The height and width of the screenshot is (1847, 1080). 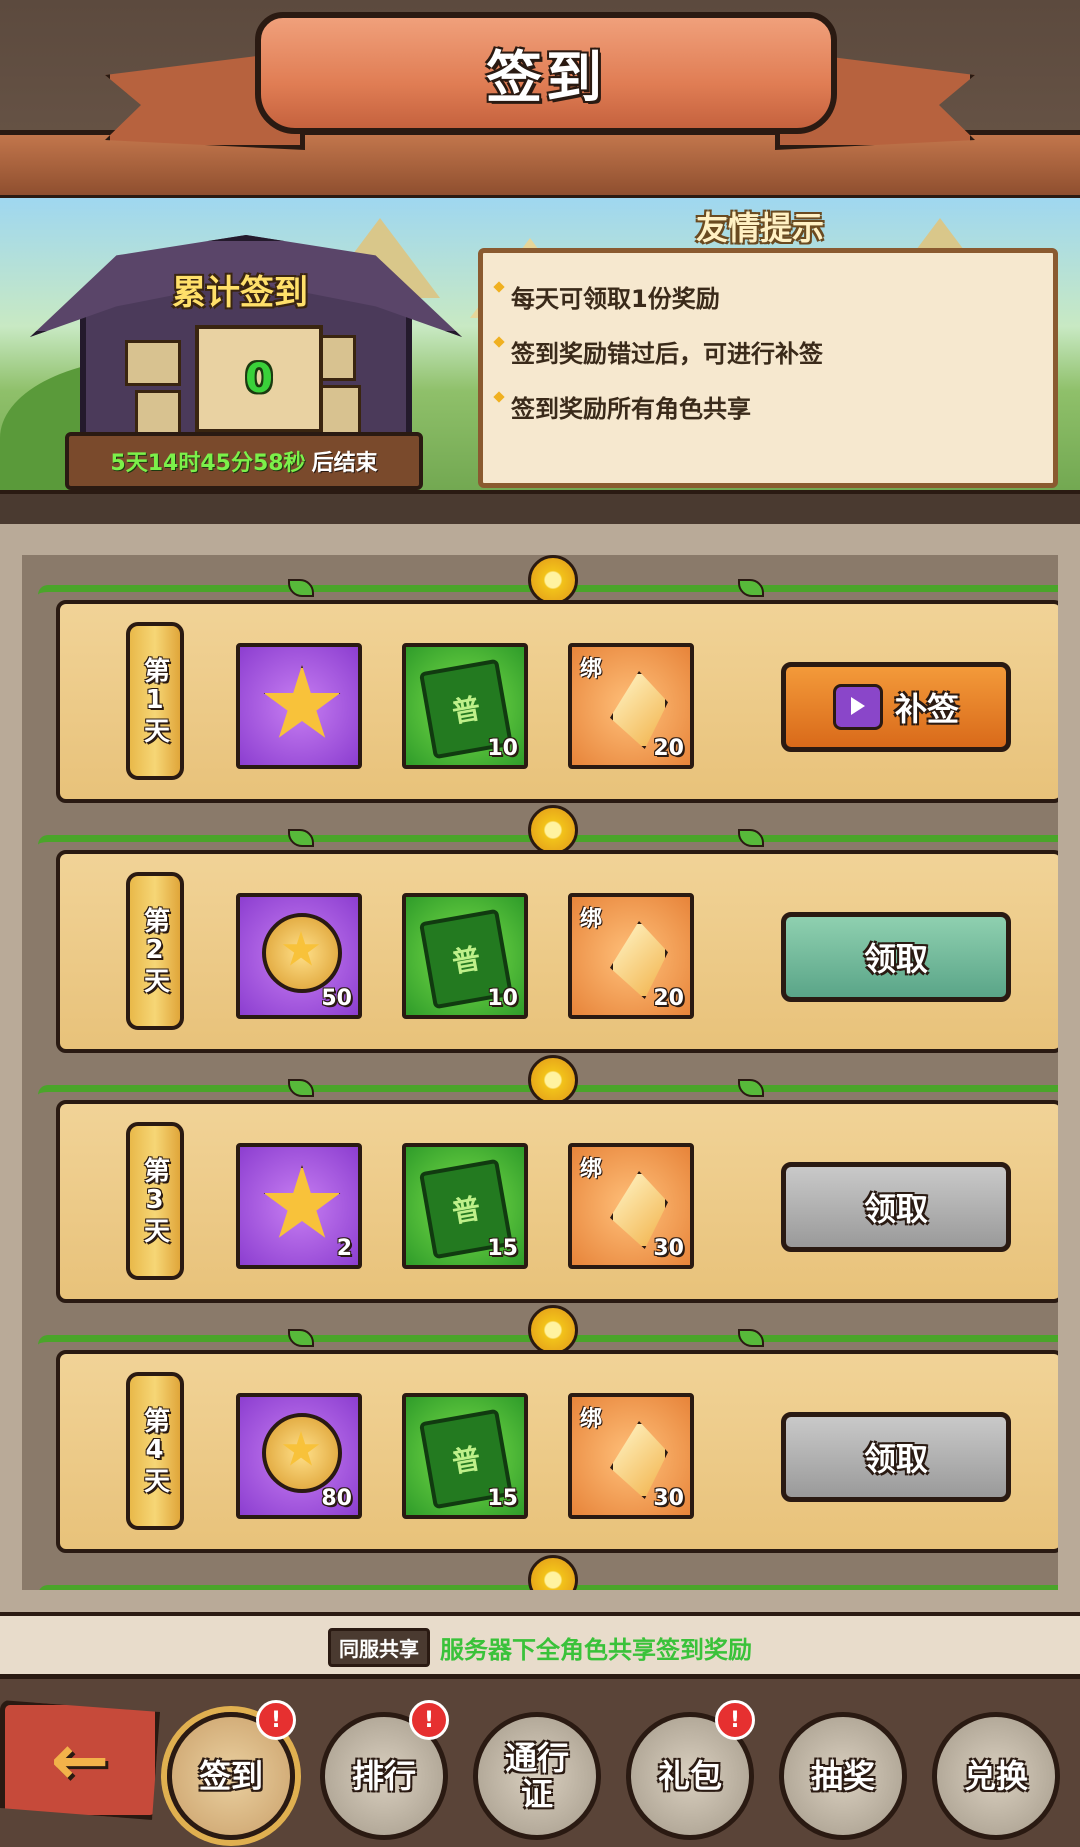 I want to click on tab-lottery: 抽奖, so click(x=843, y=1776).